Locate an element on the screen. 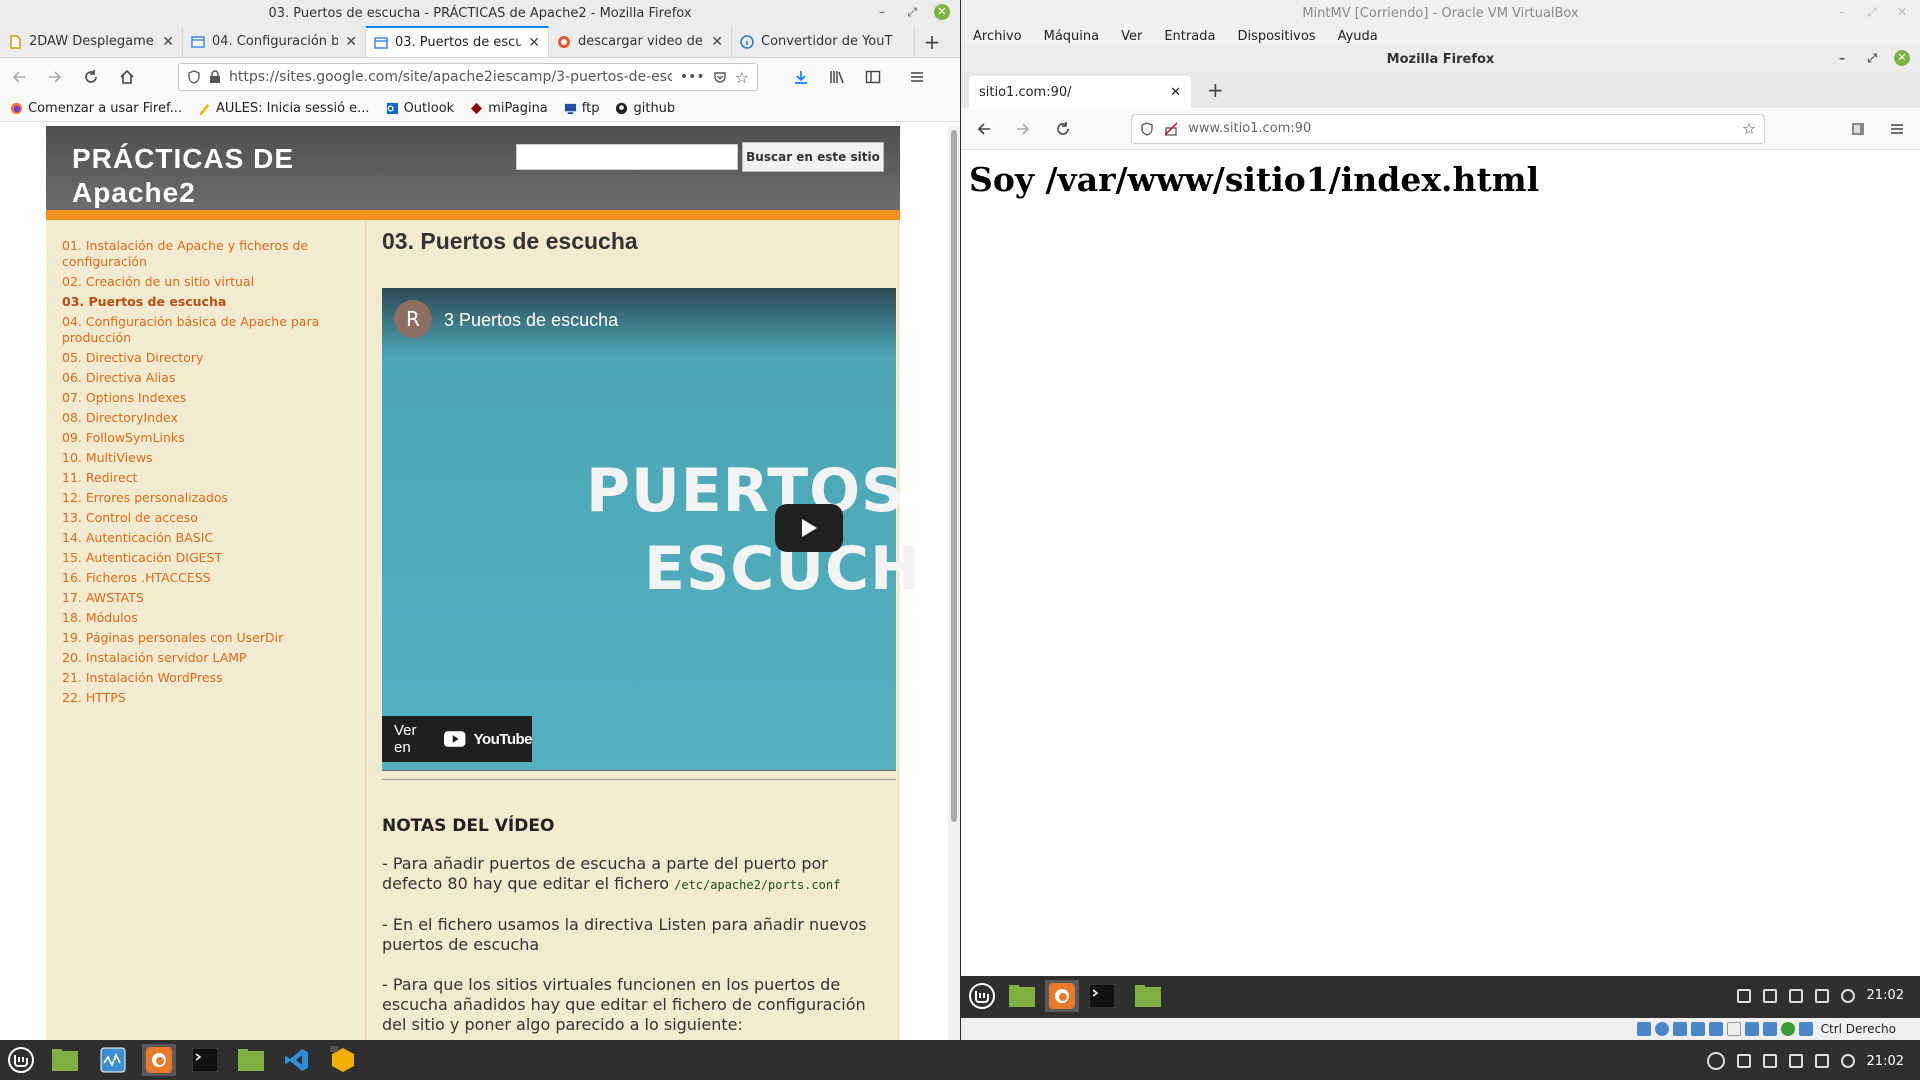 The height and width of the screenshot is (1080, 1920). page-scrollbar is located at coordinates (954, 583).